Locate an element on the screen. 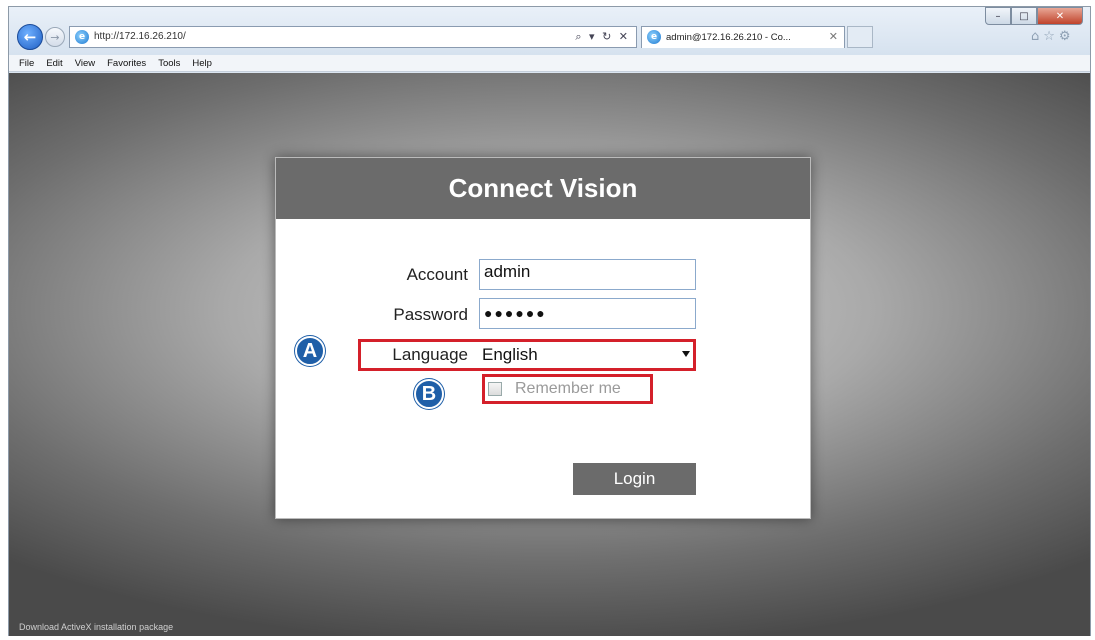 The width and height of the screenshot is (1095, 640). remember-checkbox is located at coordinates (495, 389).